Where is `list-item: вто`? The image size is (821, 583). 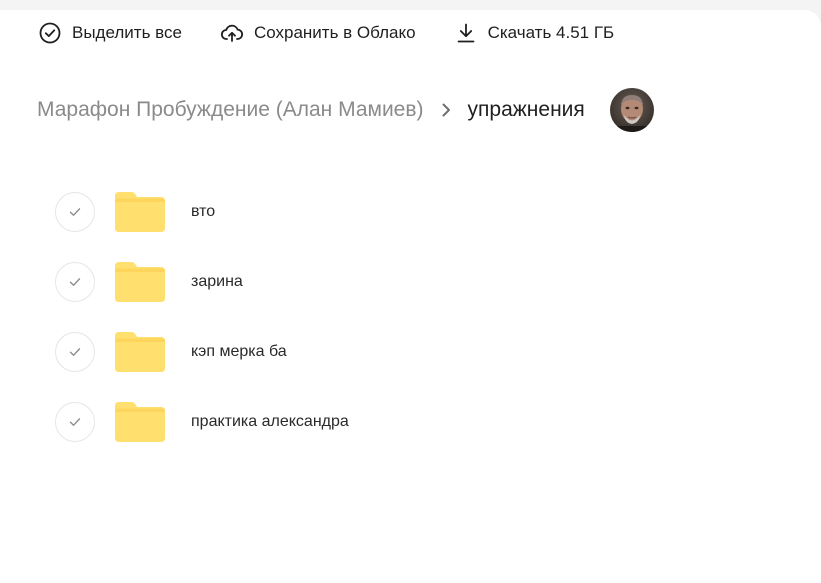 list-item: вто is located at coordinates (202, 212).